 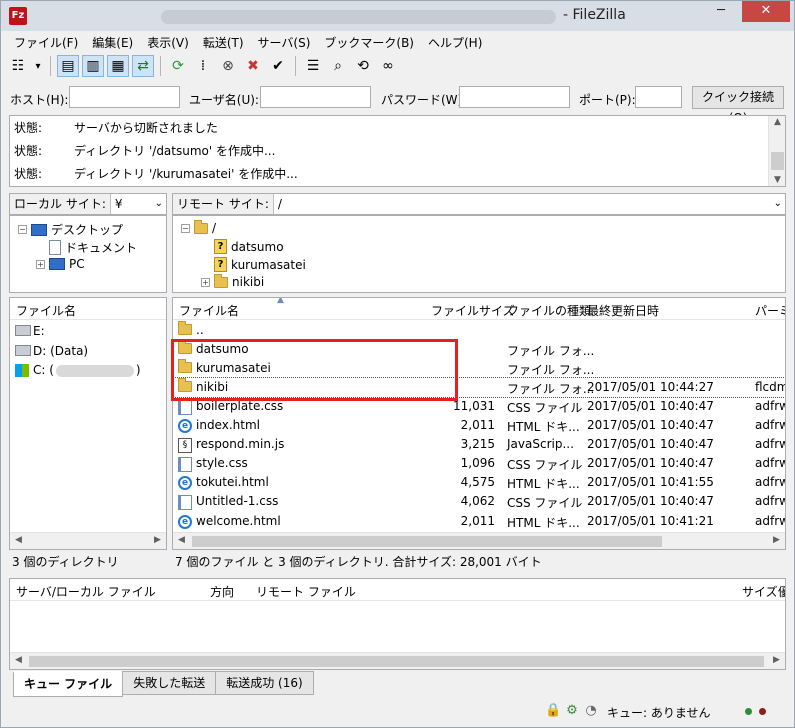 I want to click on disconnect-icon: ✖, so click(x=253, y=66).